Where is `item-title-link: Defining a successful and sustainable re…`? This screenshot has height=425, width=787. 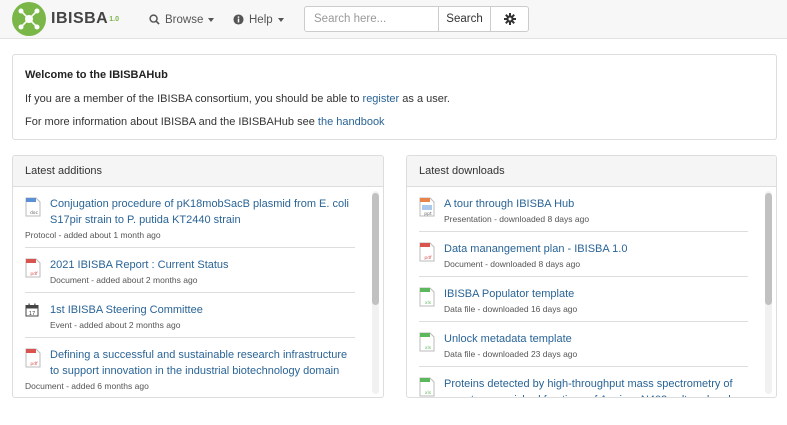
item-title-link: Defining a successful and sustainable re… is located at coordinates (202, 363).